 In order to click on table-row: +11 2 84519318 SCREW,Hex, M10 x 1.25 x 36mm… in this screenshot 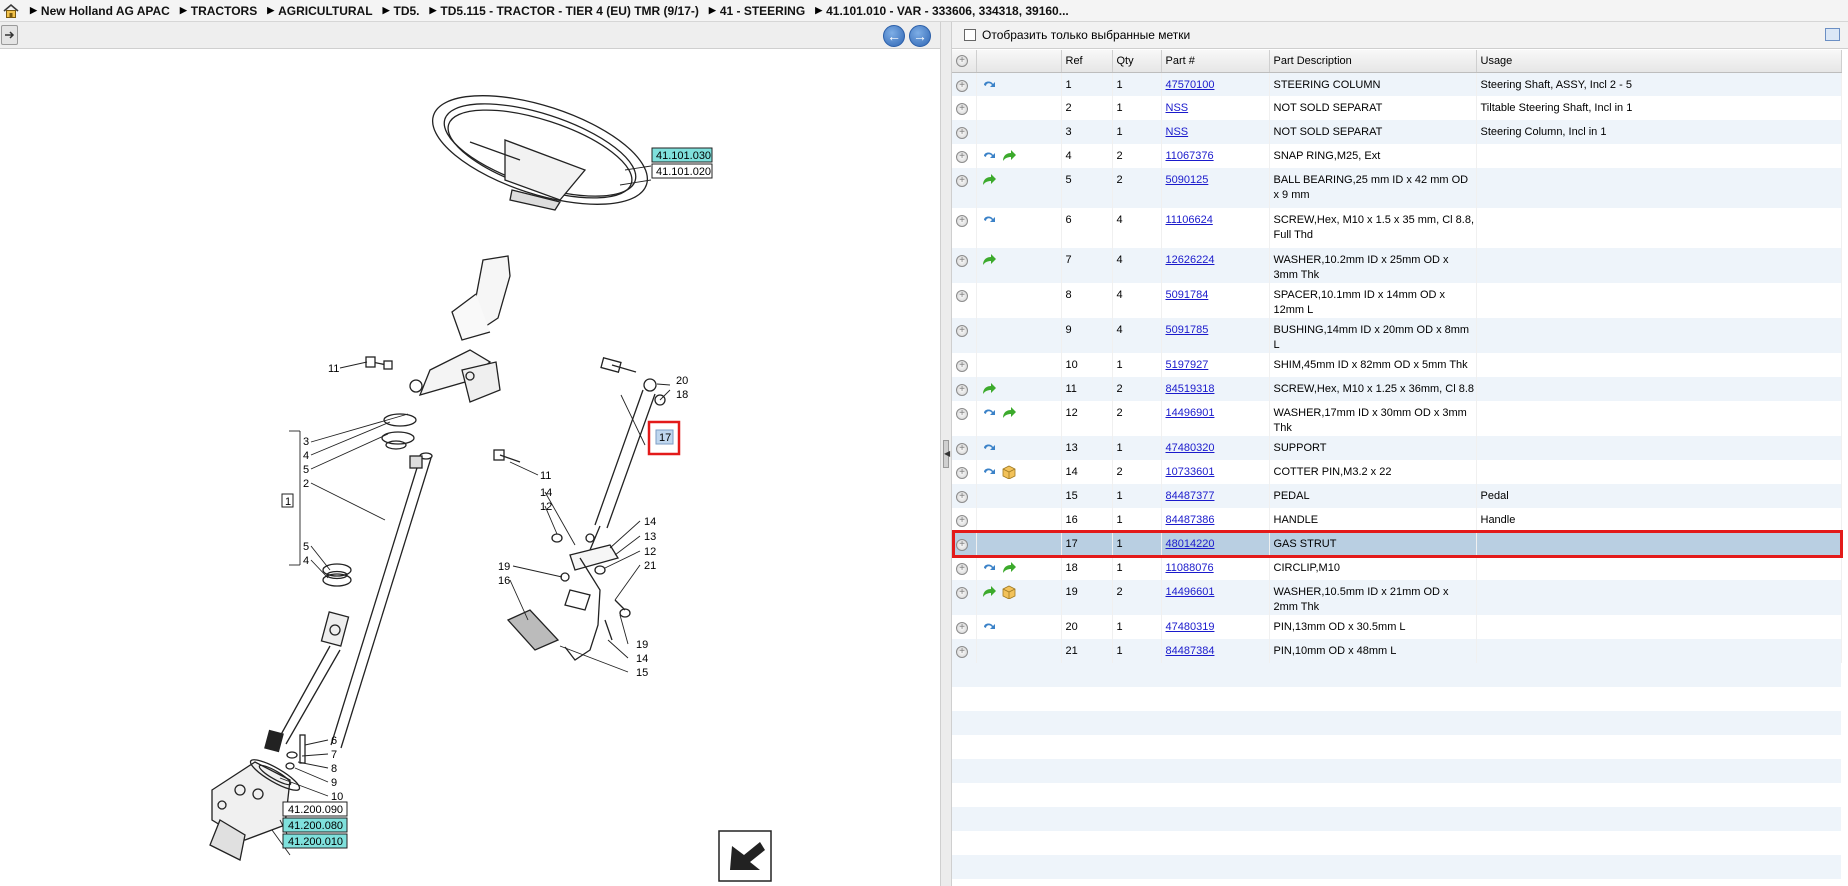, I will do `click(1397, 389)`.